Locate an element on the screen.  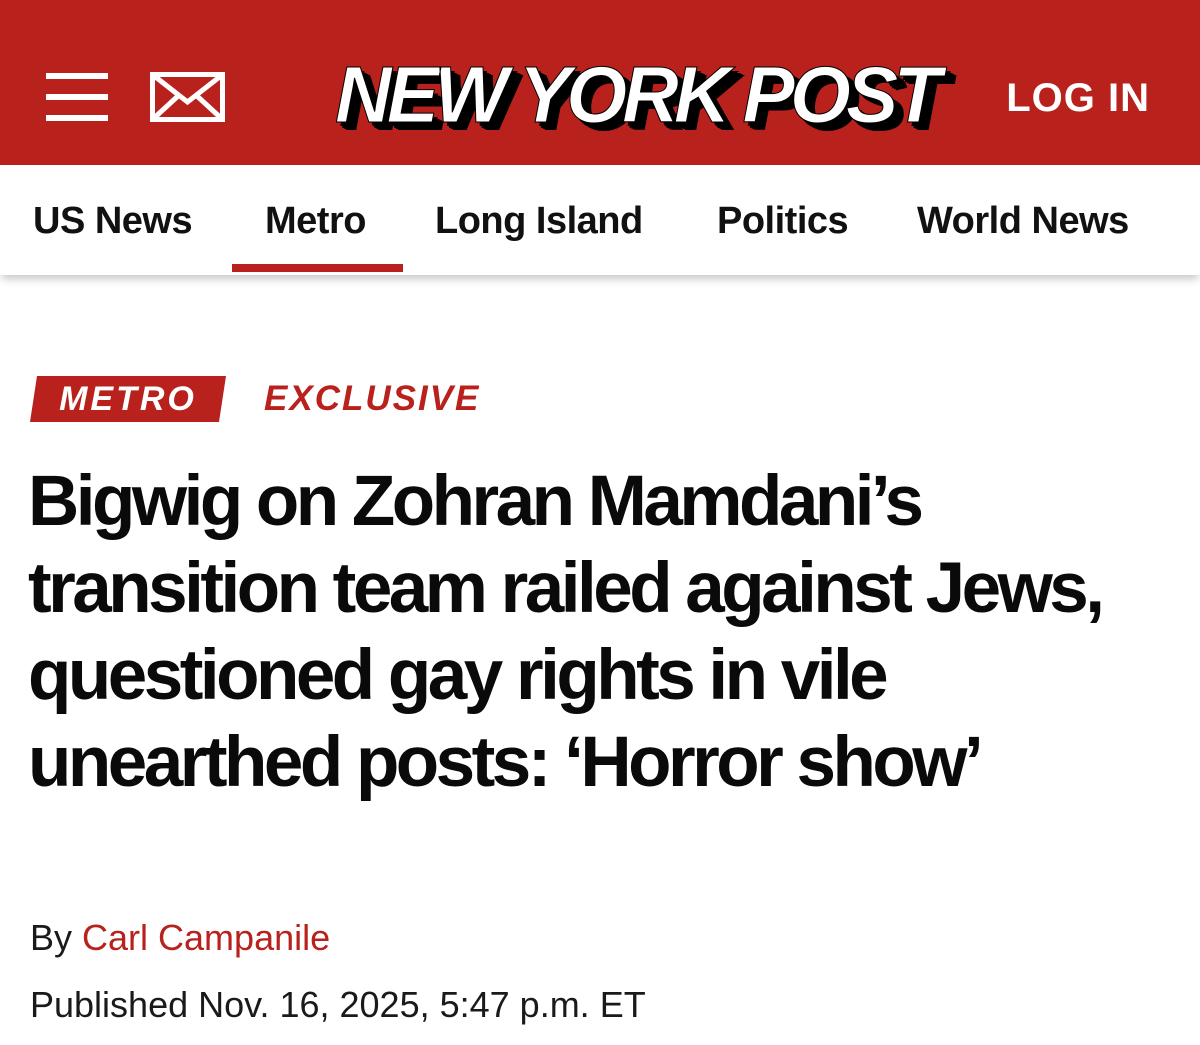
logo-text: NEW YORK POST is located at coordinates (638, 95).